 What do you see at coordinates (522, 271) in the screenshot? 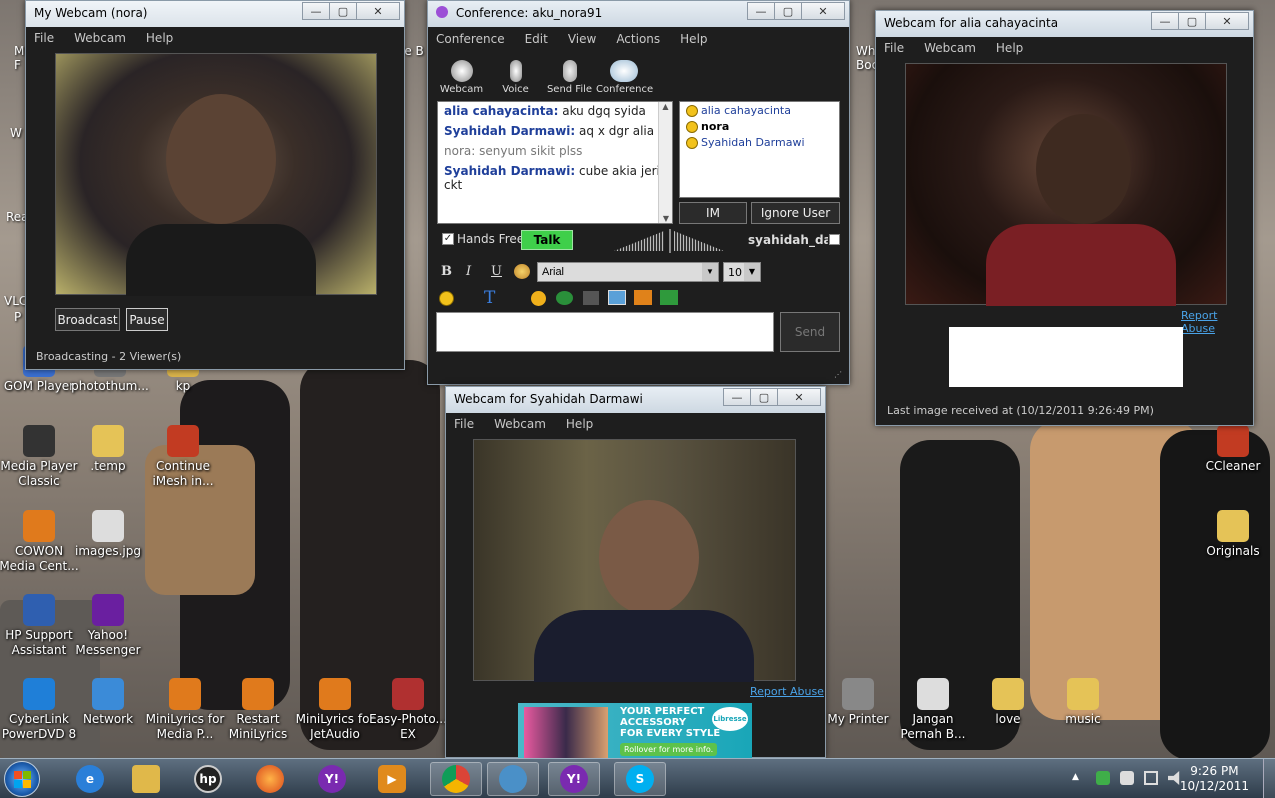
I see `color-palette-icon` at bounding box center [522, 271].